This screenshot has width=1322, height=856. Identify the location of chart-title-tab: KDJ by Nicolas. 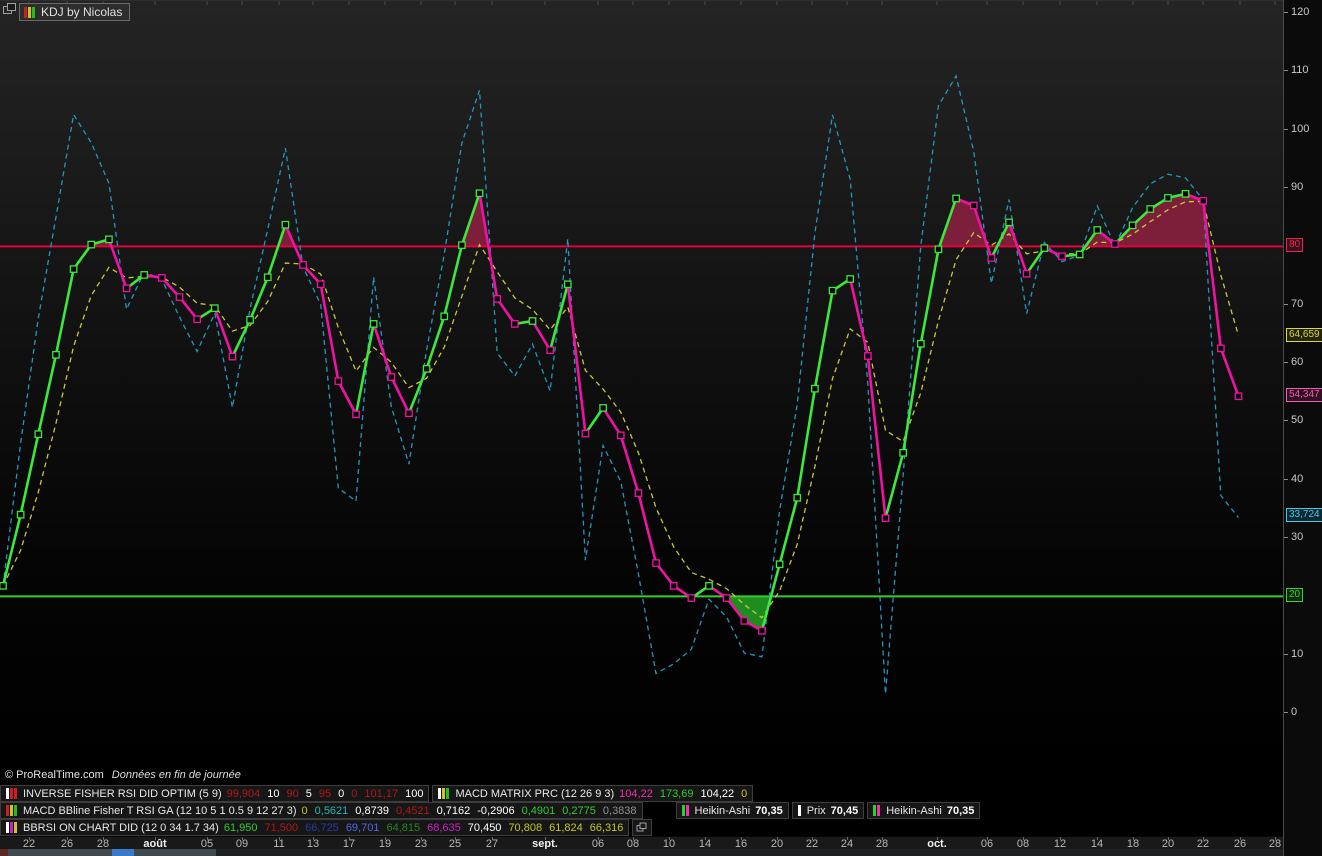
(75, 12).